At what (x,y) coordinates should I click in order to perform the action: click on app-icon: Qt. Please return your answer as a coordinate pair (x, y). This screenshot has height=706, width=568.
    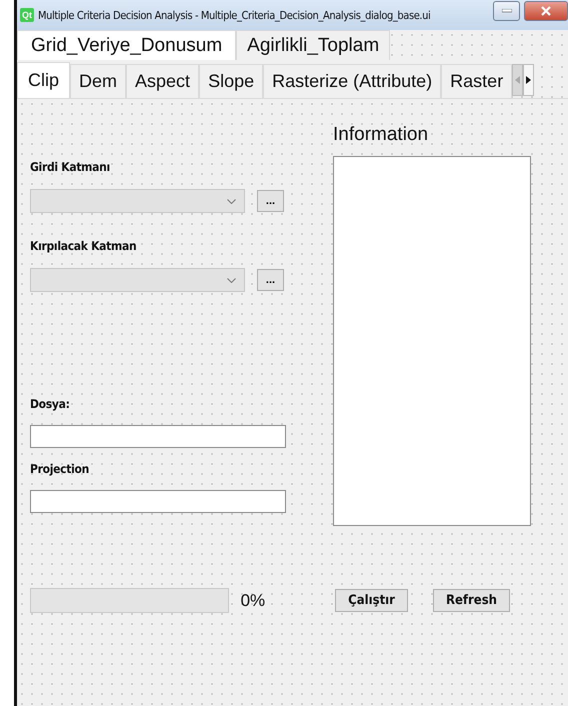
    Looking at the image, I should click on (27, 15).